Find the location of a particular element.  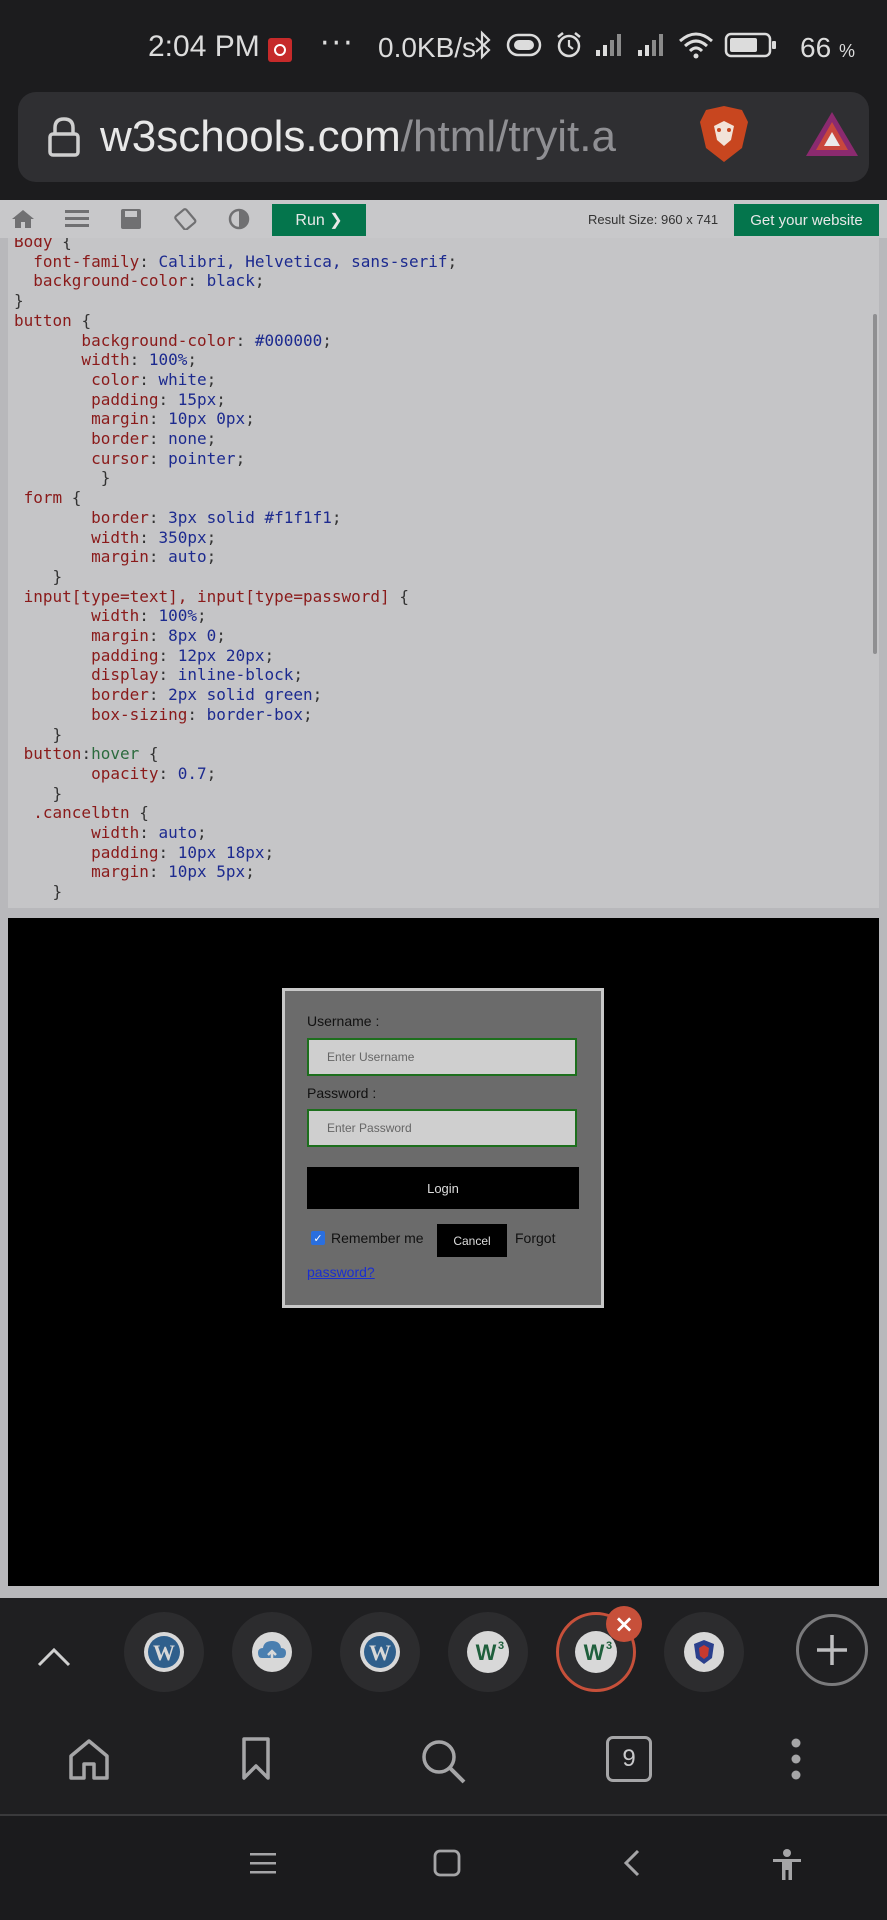

home-nav-icon is located at coordinates (447, 1863).